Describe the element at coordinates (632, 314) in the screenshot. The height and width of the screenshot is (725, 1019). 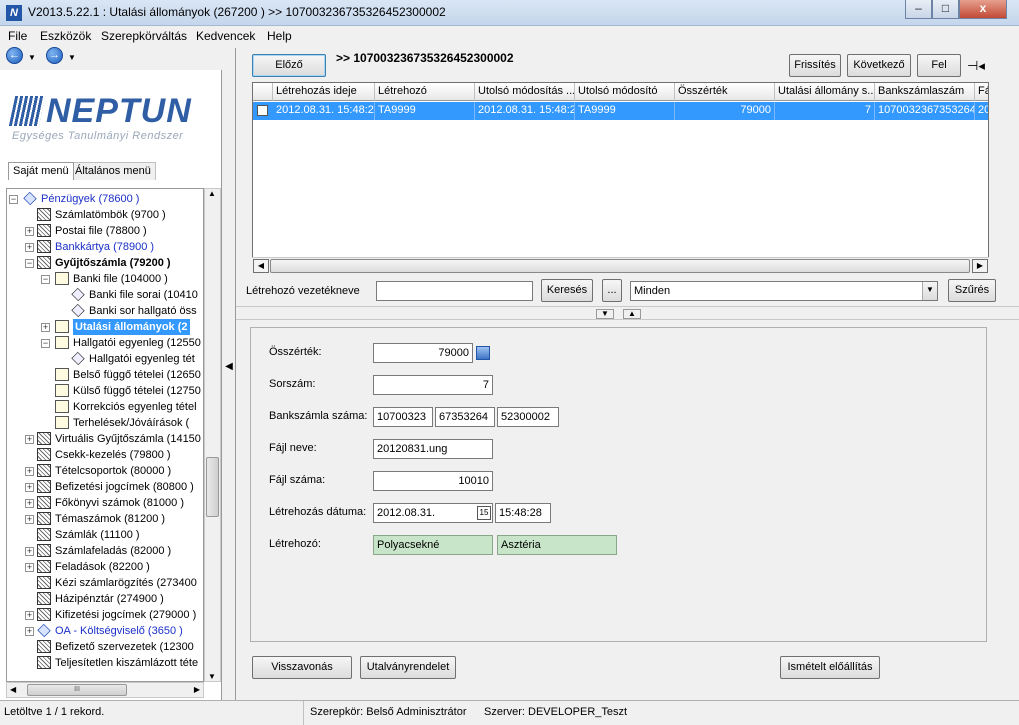
I see `collapse-up-icon: ▲` at that location.